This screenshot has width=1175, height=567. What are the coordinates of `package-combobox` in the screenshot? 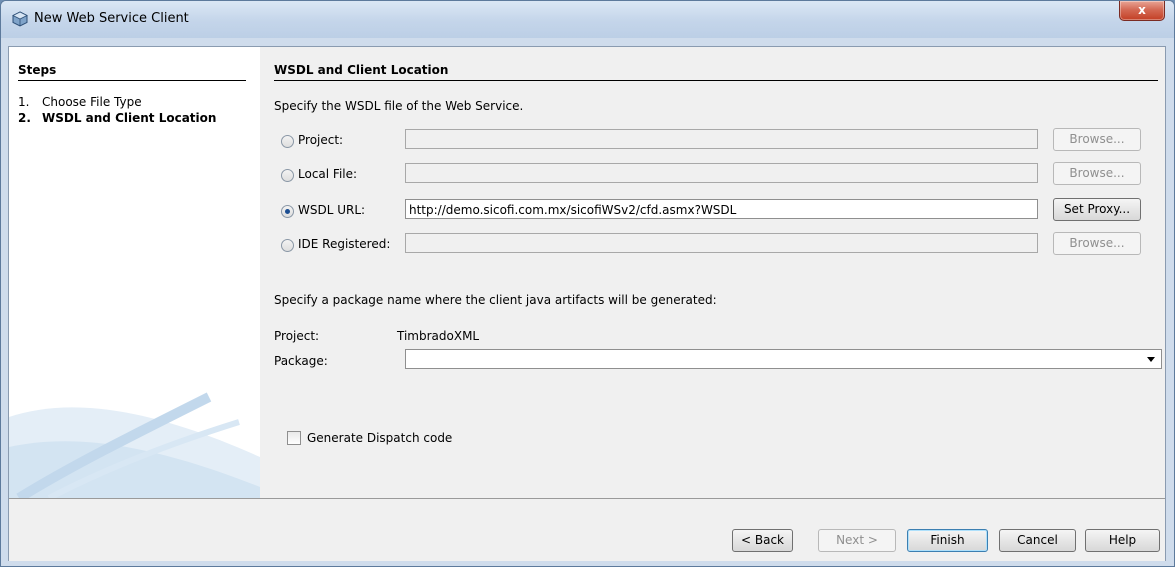 It's located at (783, 359).